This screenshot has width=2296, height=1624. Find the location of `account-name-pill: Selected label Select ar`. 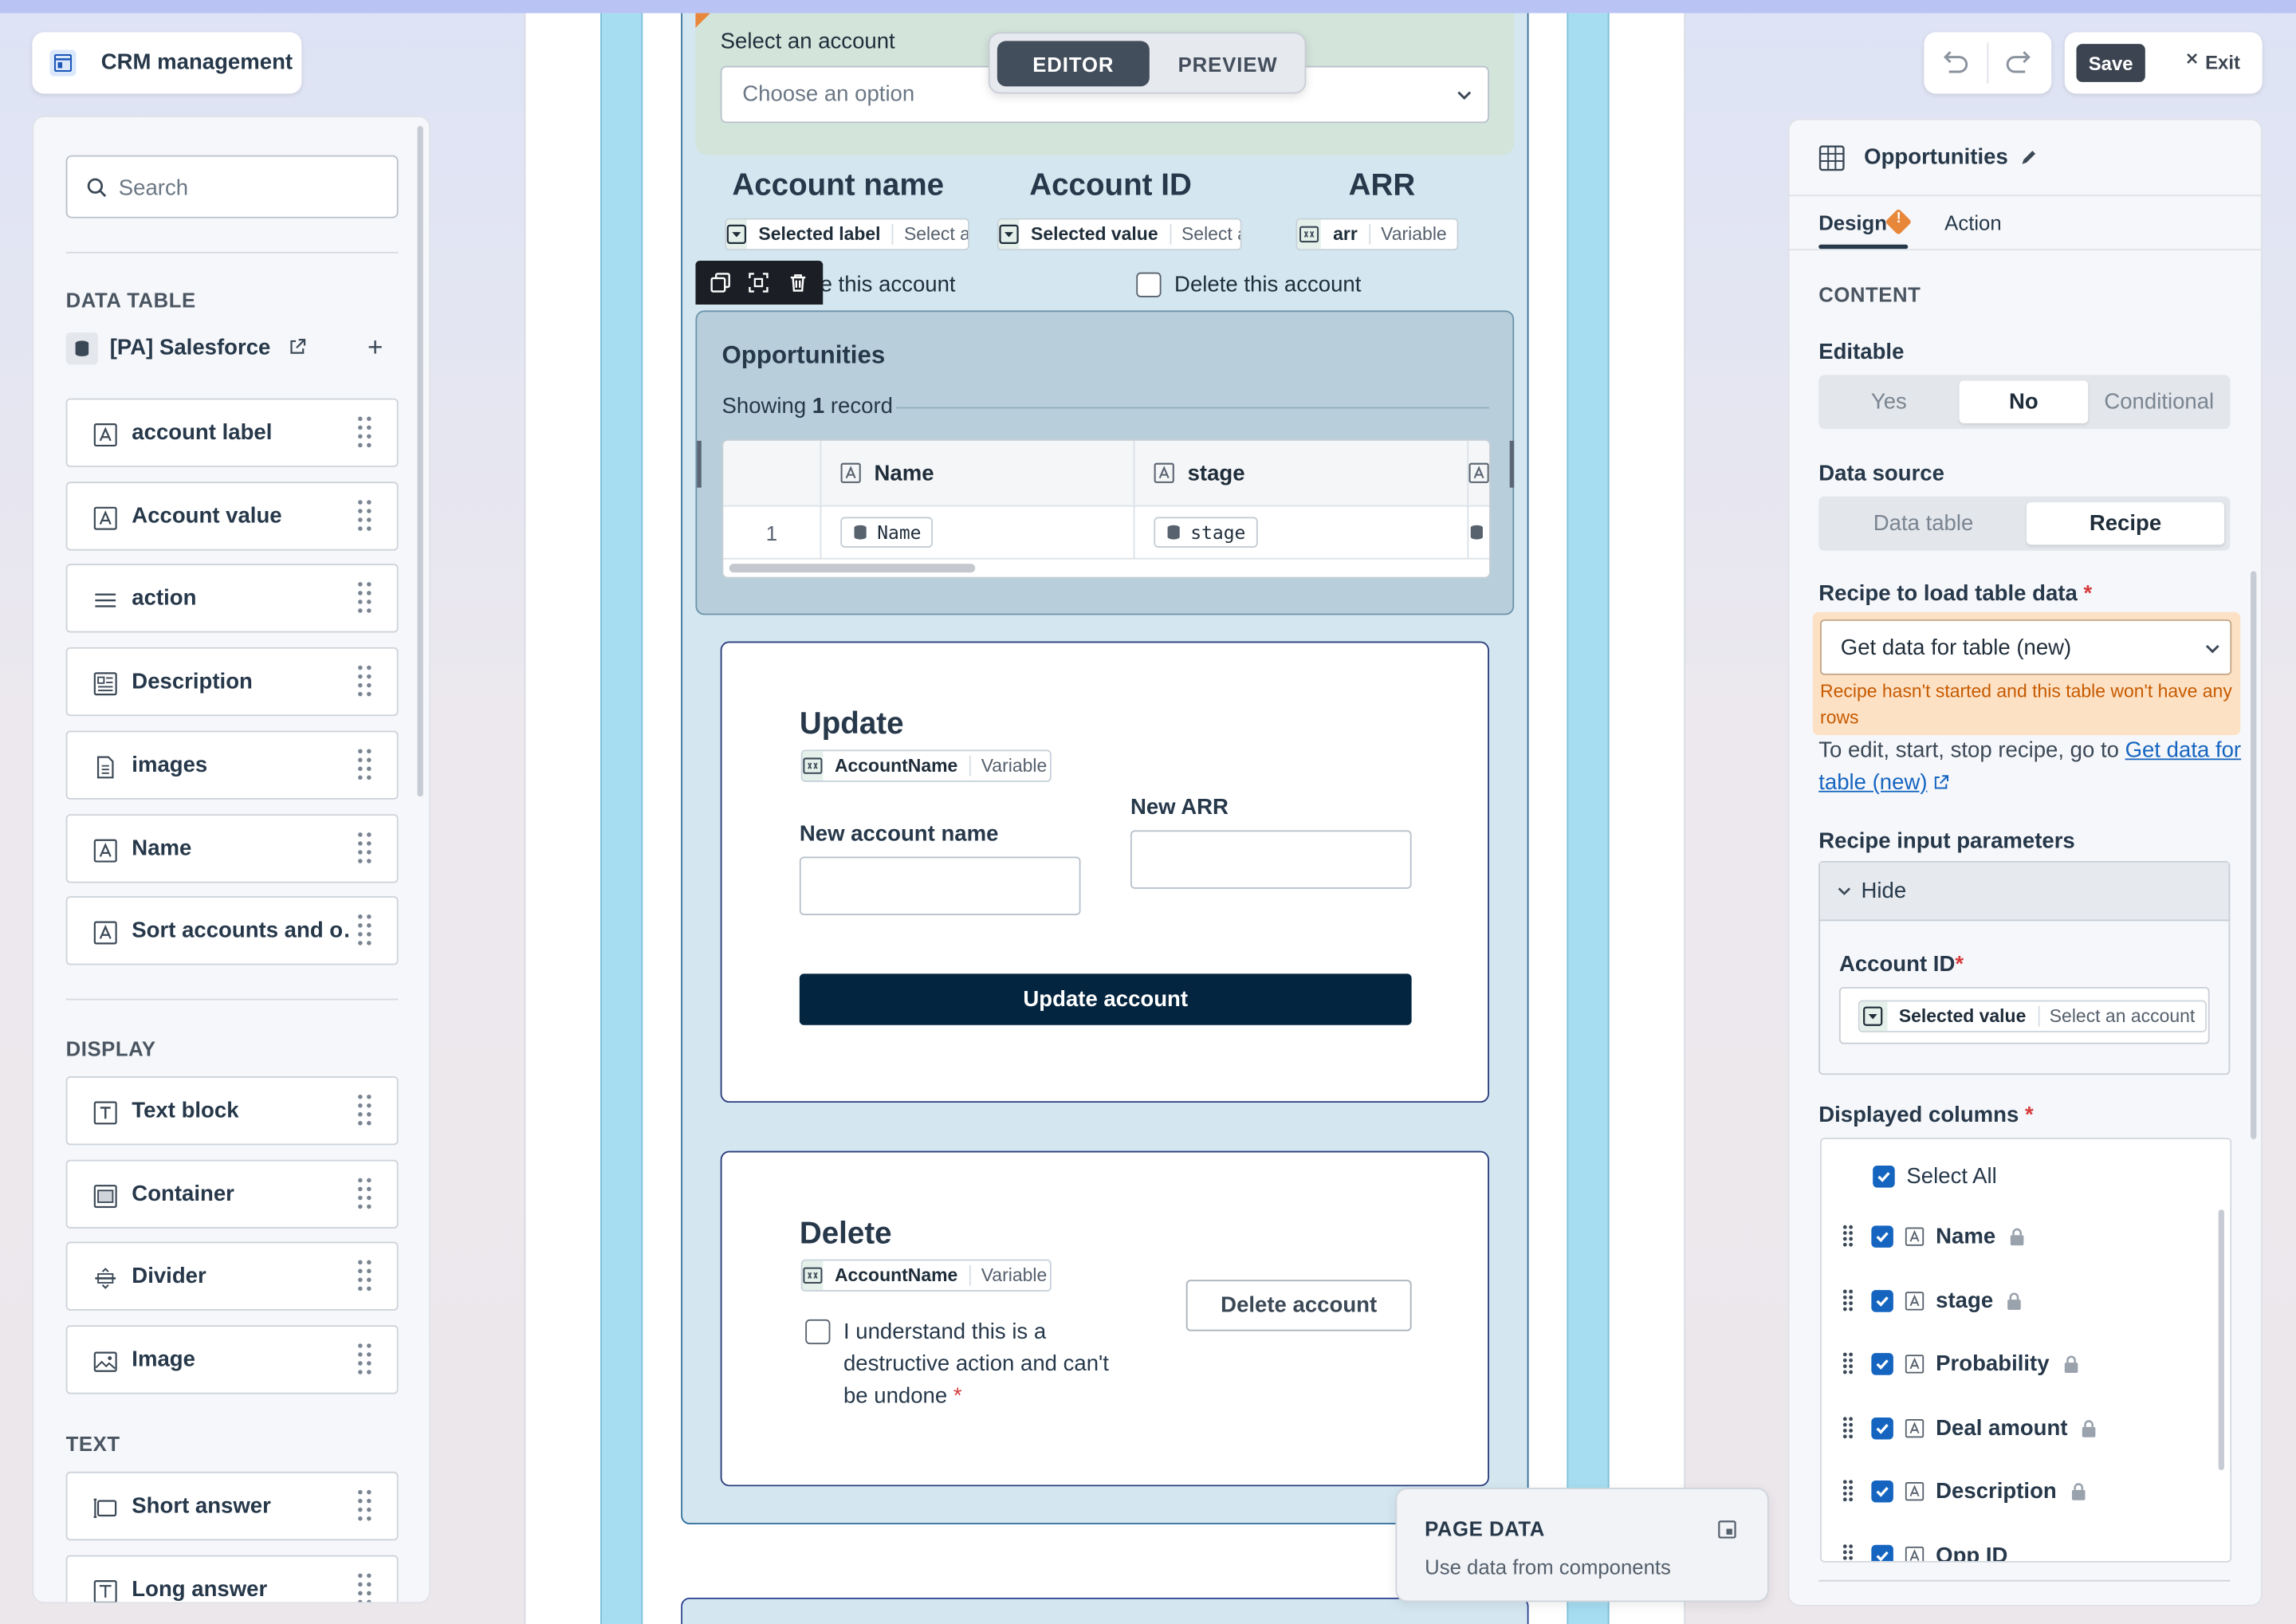

account-name-pill: Selected label Select ar is located at coordinates (847, 235).